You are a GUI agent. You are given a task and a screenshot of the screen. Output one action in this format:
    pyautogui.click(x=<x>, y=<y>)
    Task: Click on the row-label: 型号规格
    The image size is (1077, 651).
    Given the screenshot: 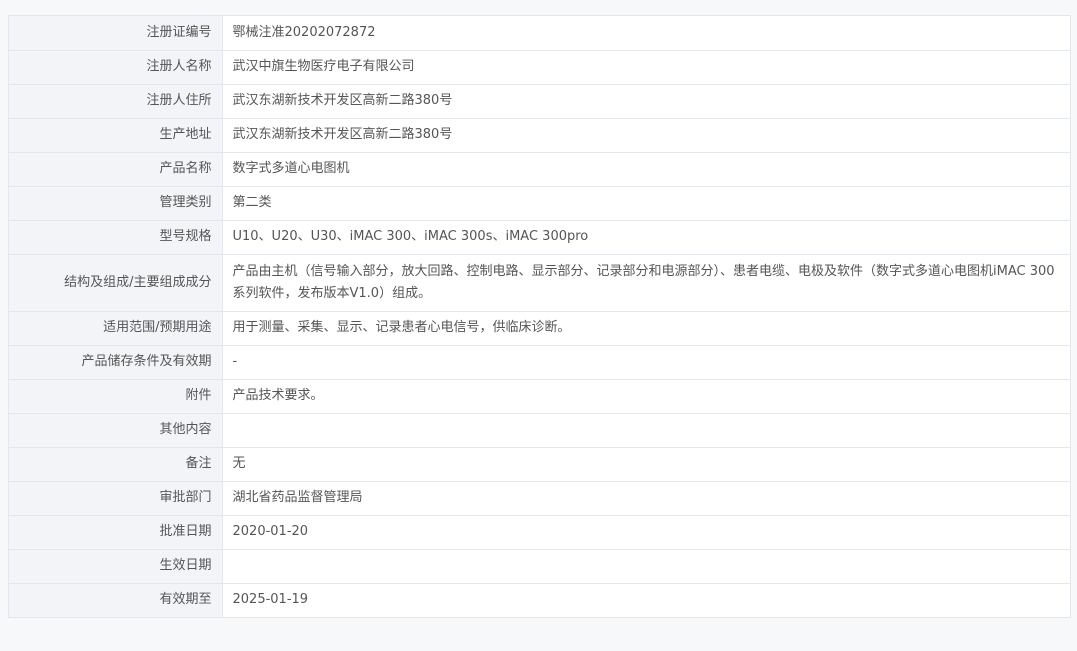 What is the action you would take?
    pyautogui.click(x=116, y=237)
    